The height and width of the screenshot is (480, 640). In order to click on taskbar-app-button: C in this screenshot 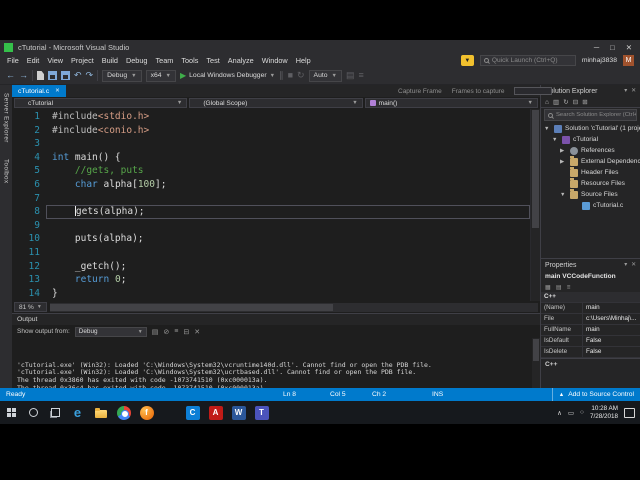, I will do `click(192, 412)`.